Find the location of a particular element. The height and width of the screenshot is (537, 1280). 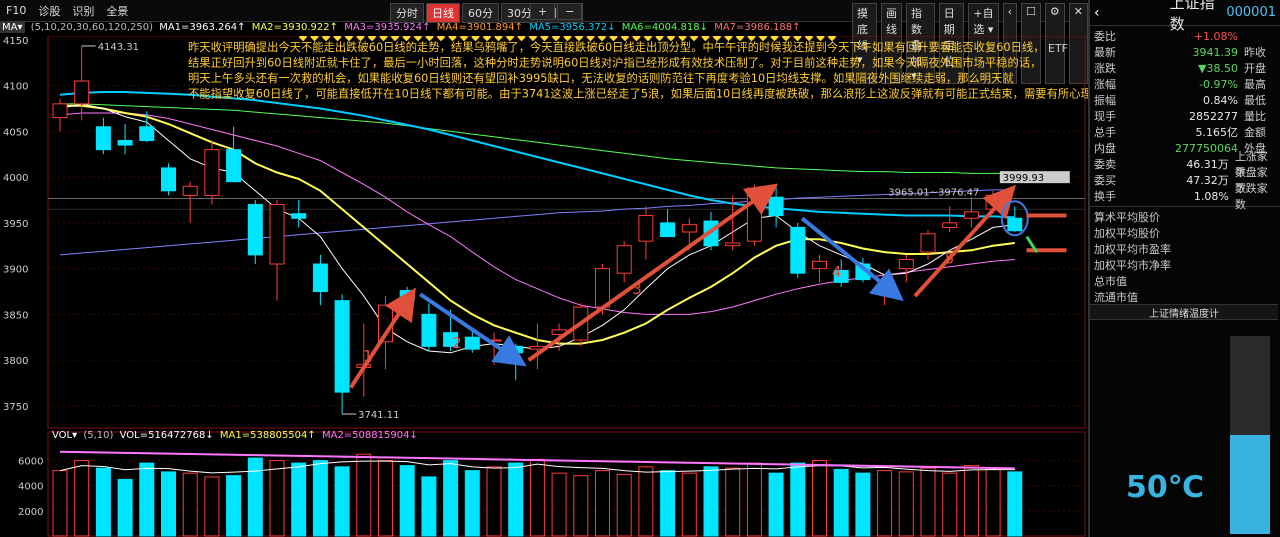

etf-label: ETF is located at coordinates (1058, 48).